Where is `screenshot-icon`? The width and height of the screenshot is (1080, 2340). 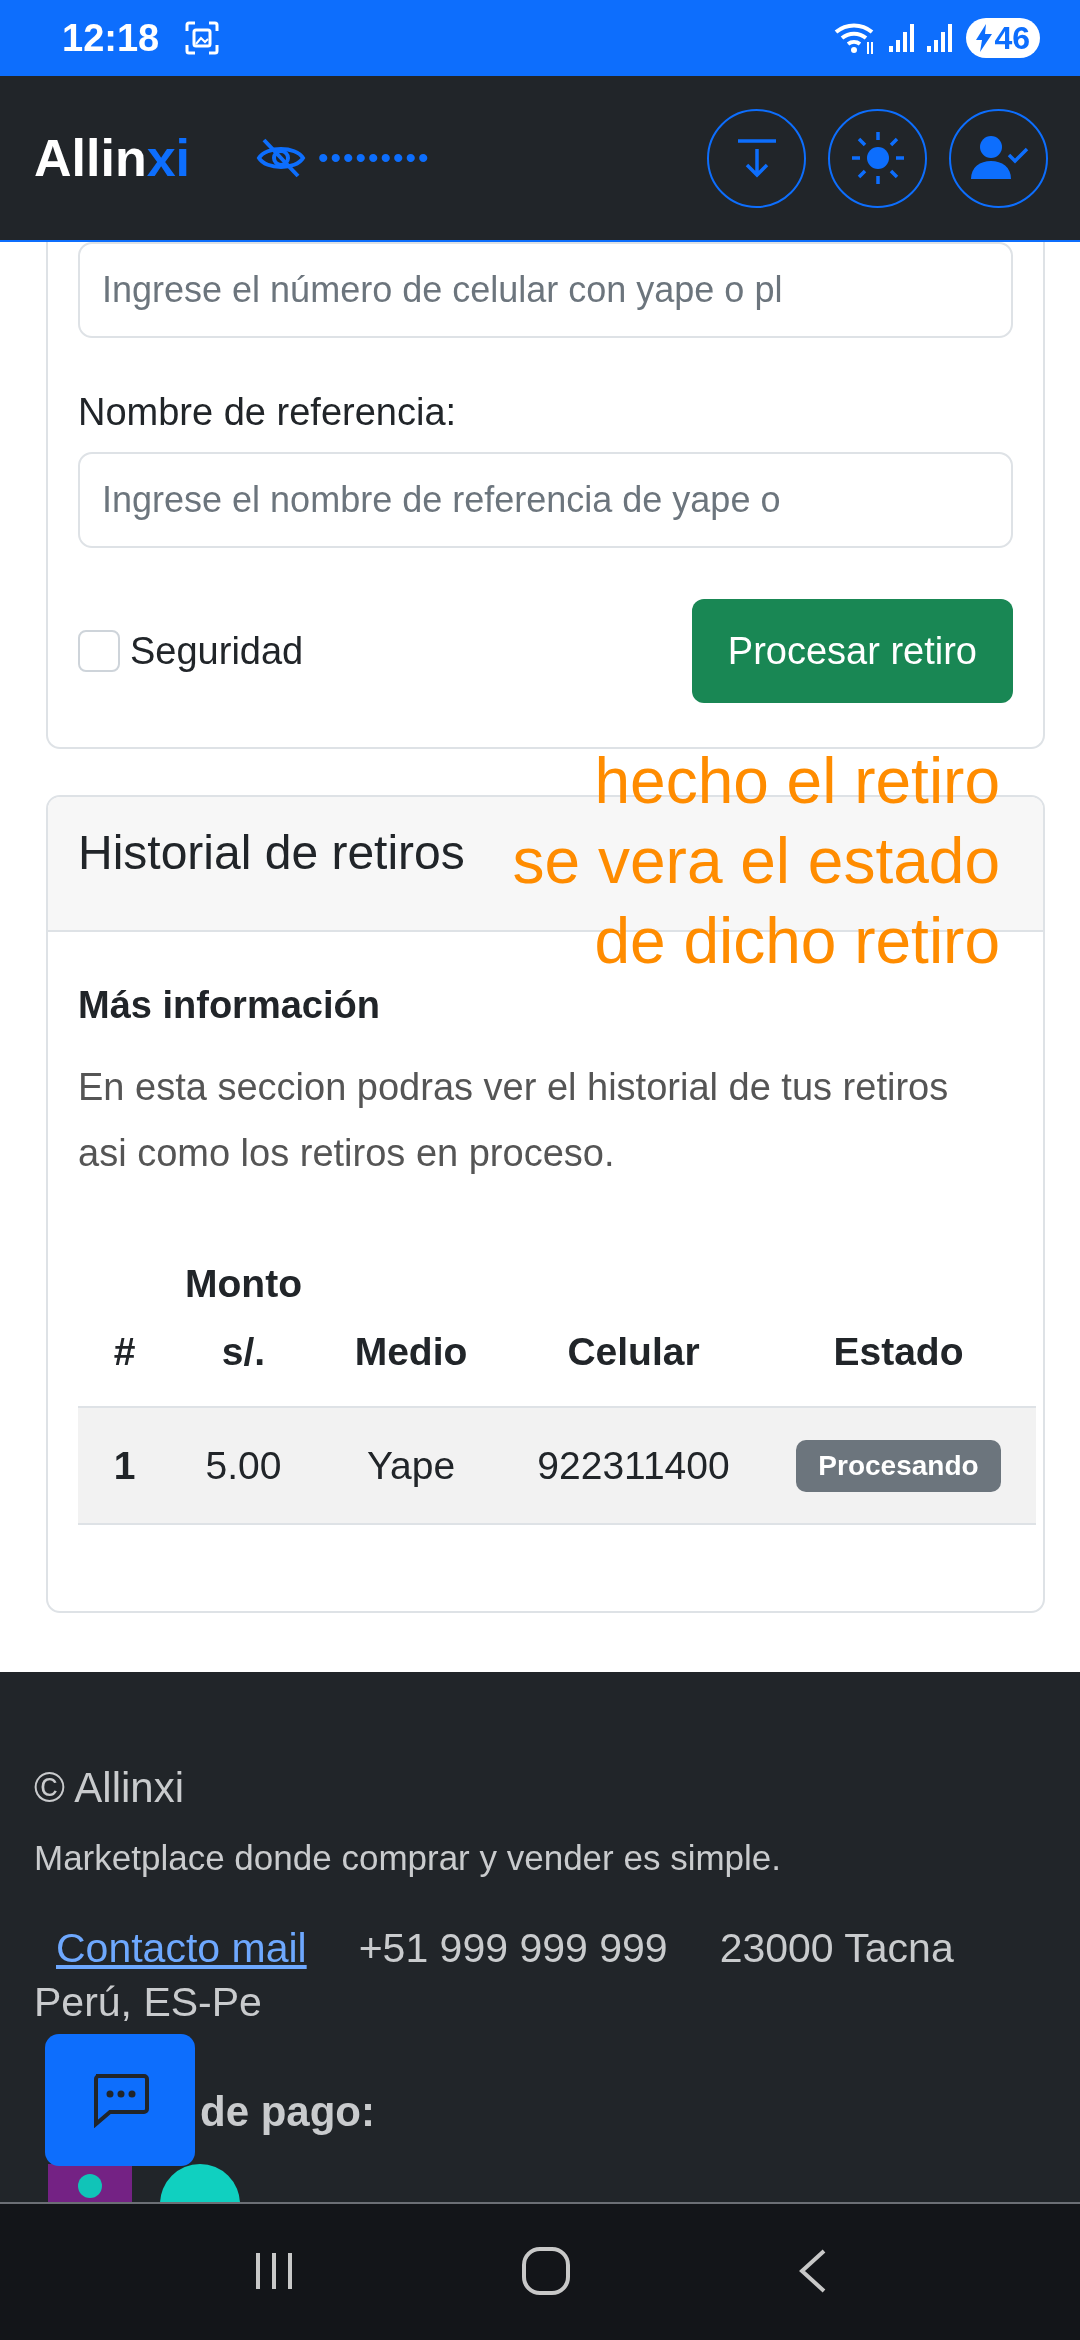 screenshot-icon is located at coordinates (202, 38).